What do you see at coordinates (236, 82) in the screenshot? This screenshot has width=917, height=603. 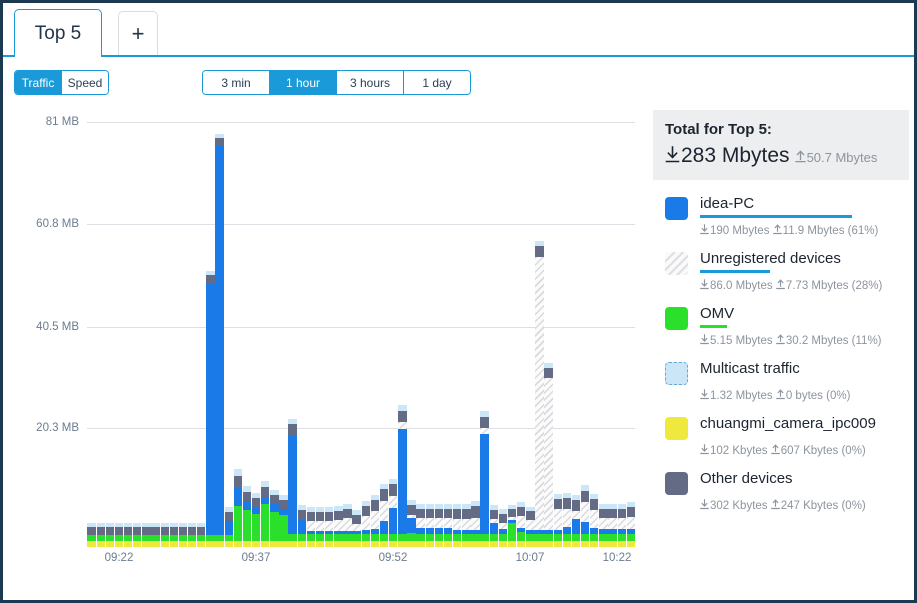 I see `range-option-3-min: 3 min` at bounding box center [236, 82].